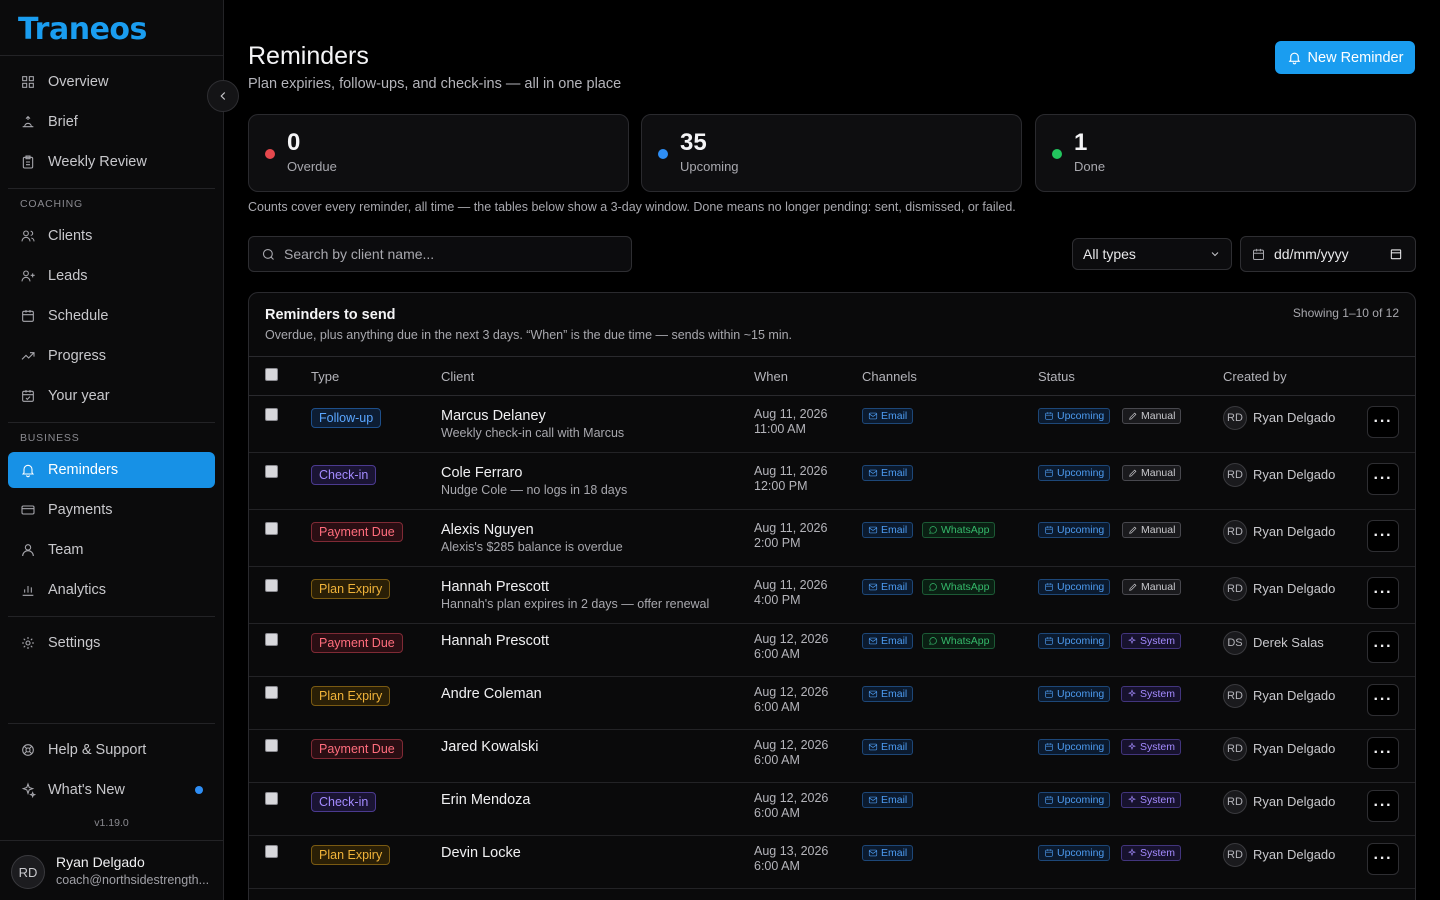  I want to click on pagination-summary: Showing 1–10 of 12, so click(1345, 313).